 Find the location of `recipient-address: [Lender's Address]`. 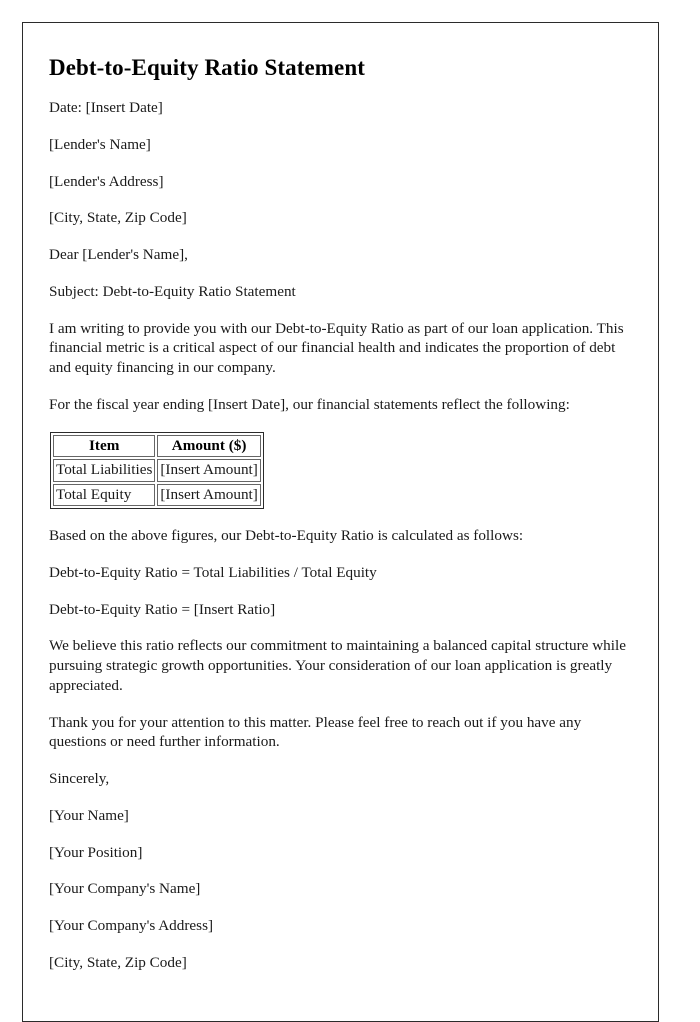

recipient-address: [Lender's Address] is located at coordinates (106, 181).